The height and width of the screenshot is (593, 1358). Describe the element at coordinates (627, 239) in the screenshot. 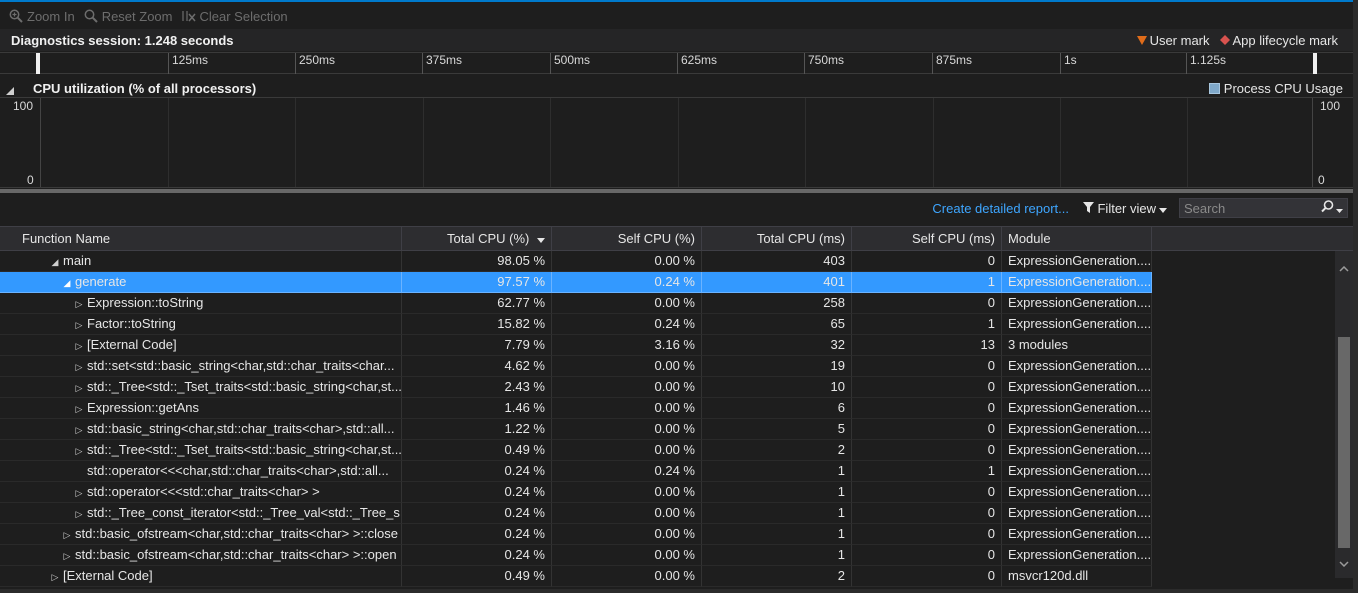

I see `column-header-self-cpu-pct: Self CPU (%)` at that location.